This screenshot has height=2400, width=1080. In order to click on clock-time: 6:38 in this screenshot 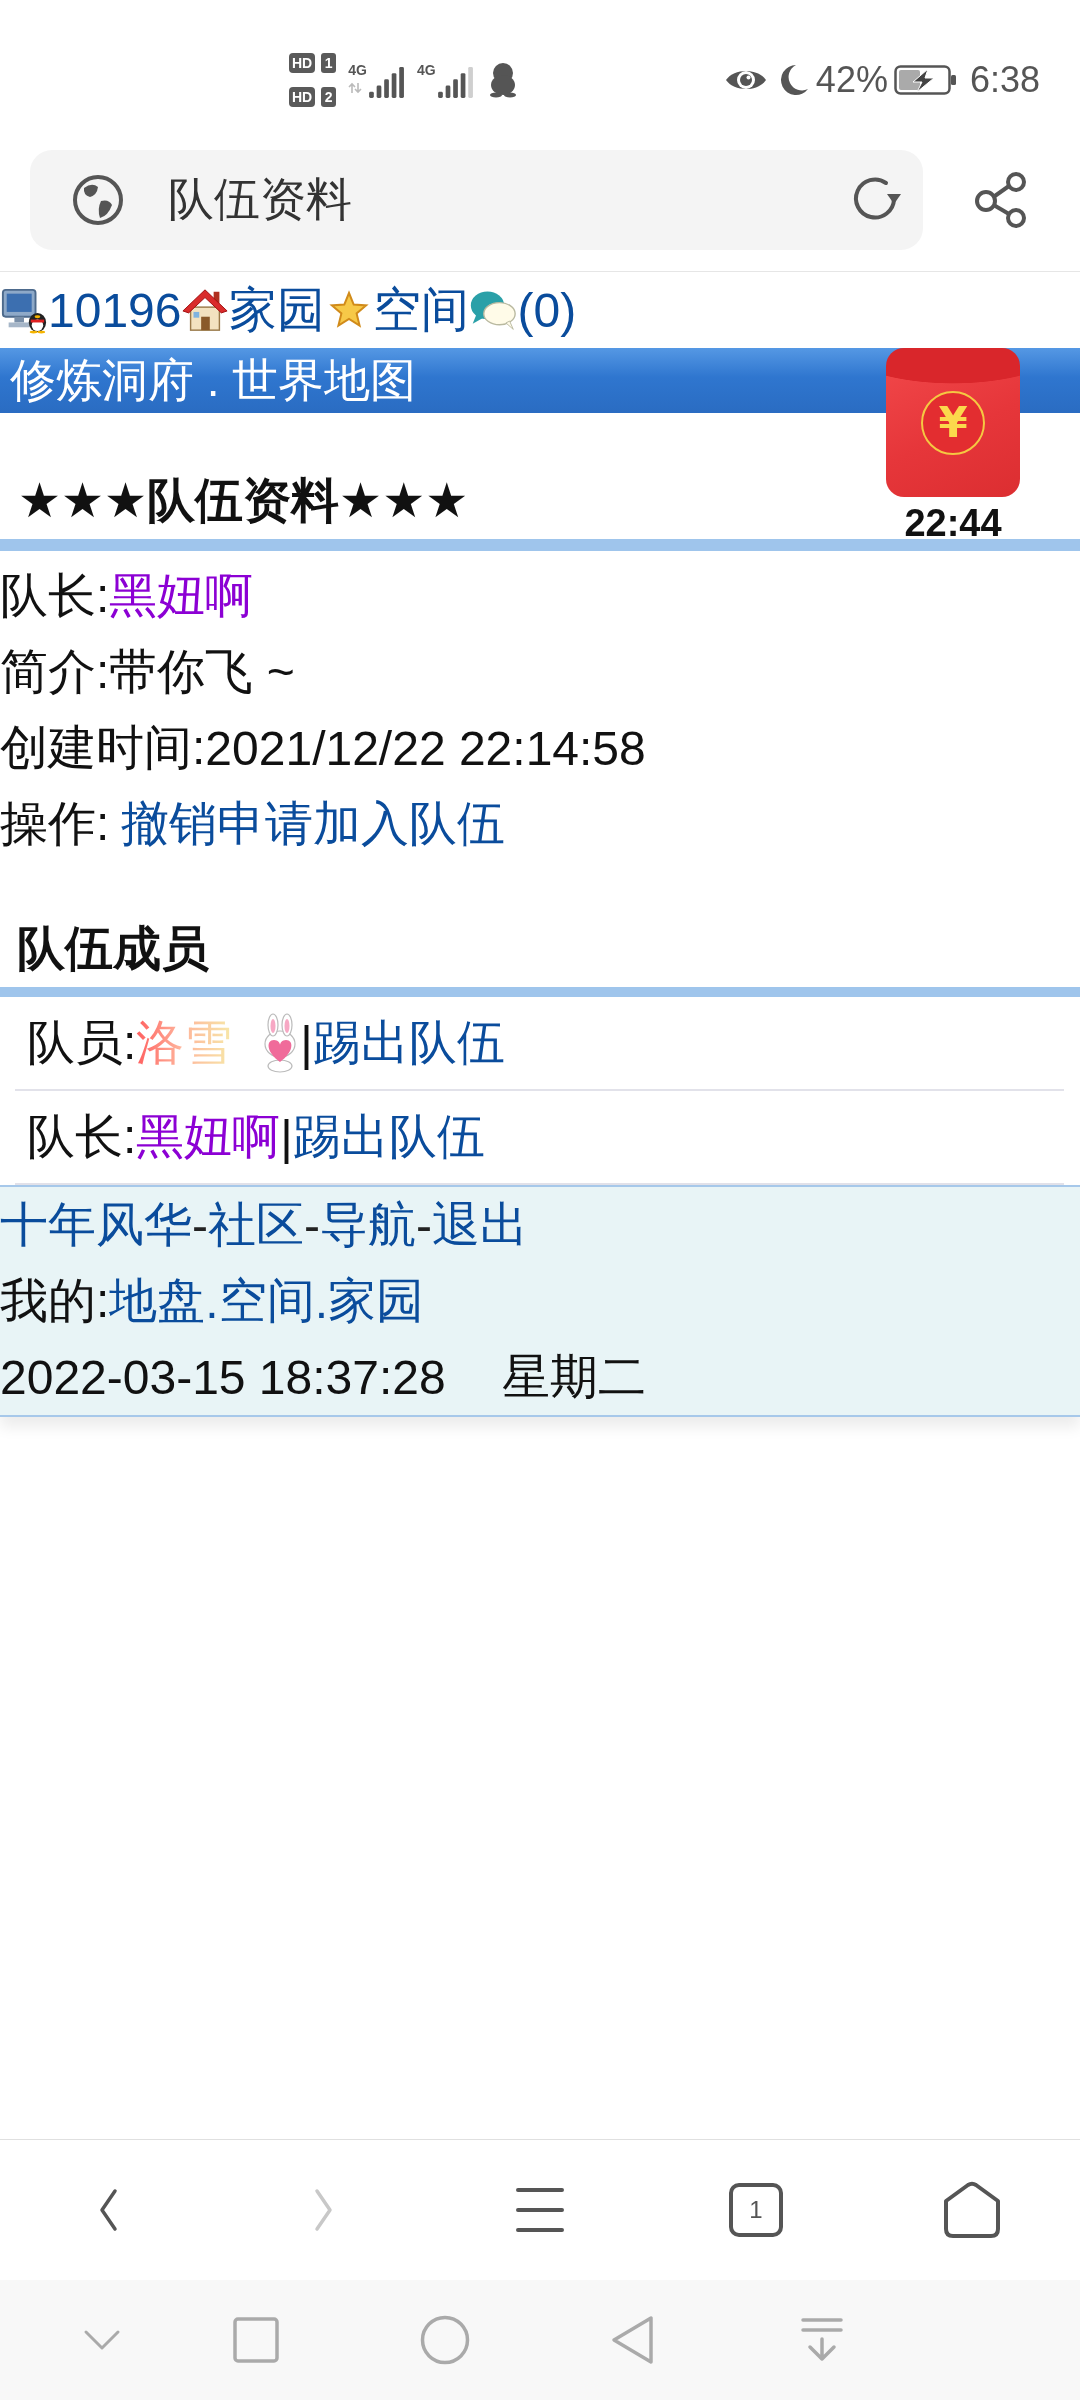, I will do `click(1004, 80)`.